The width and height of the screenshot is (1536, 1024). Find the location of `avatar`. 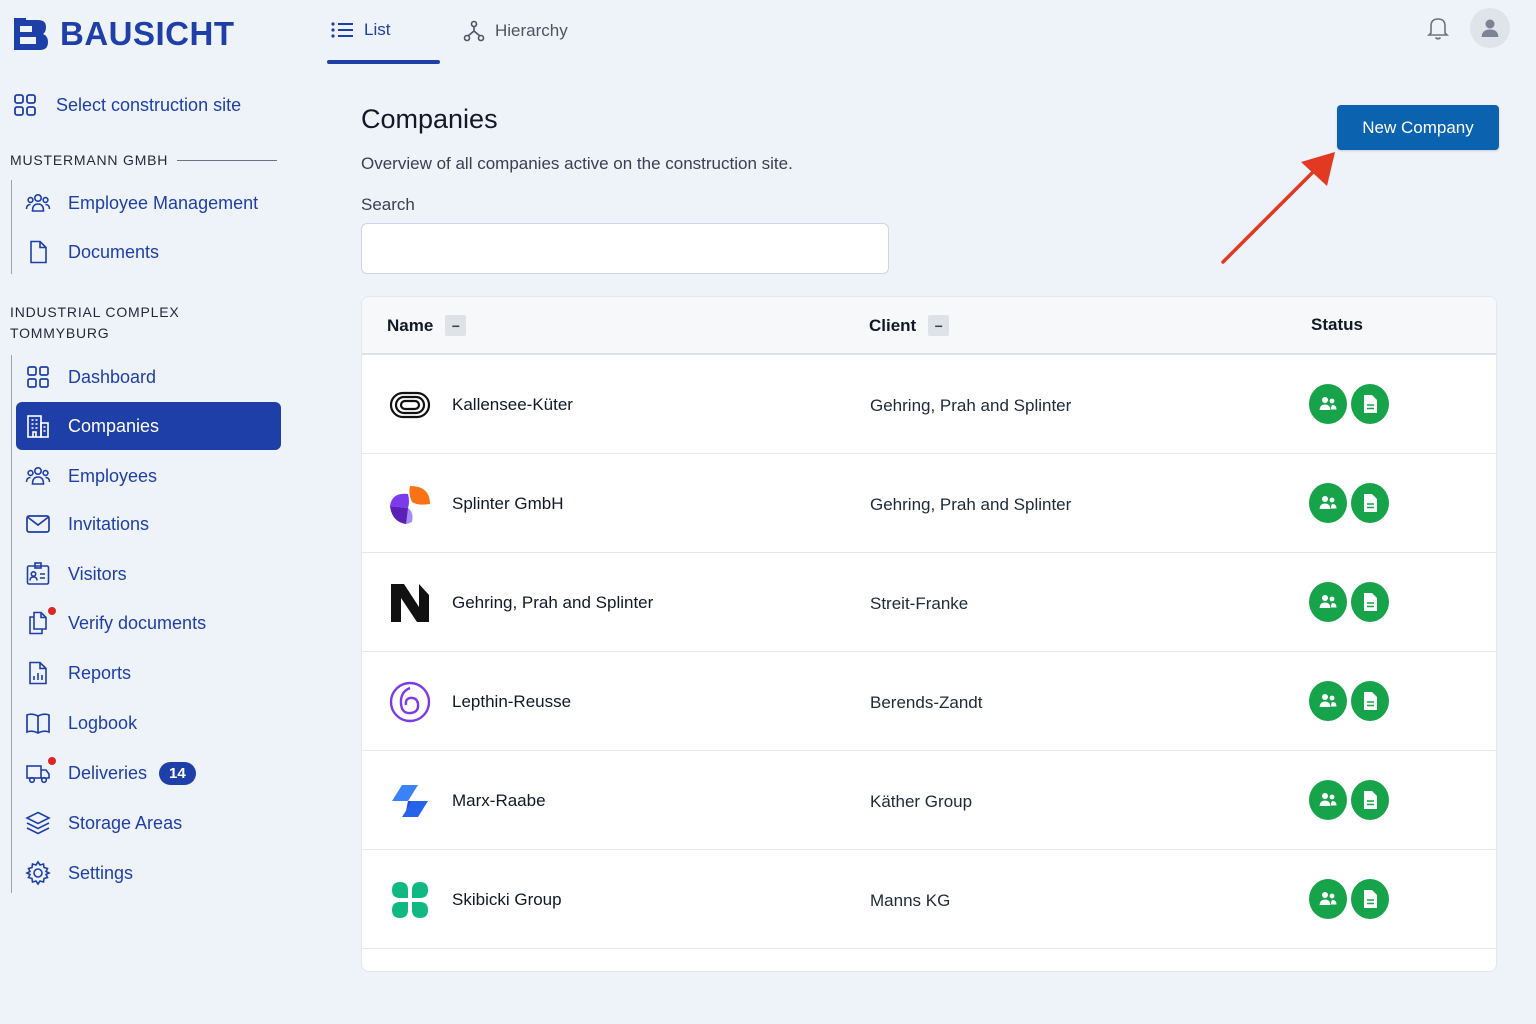

avatar is located at coordinates (1490, 28).